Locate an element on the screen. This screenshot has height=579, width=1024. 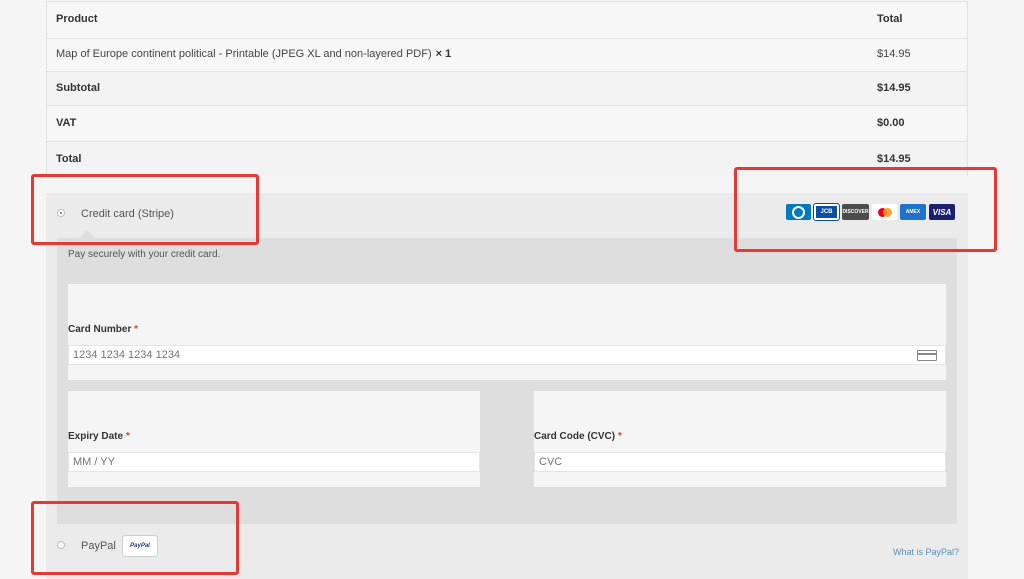
card-number-field: Card Number * is located at coordinates (507, 332).